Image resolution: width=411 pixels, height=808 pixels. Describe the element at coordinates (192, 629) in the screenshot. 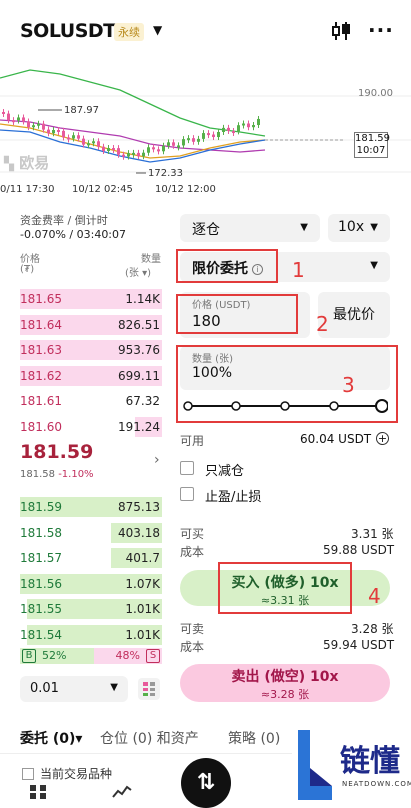

I see `can-sell-label: 可卖` at that location.